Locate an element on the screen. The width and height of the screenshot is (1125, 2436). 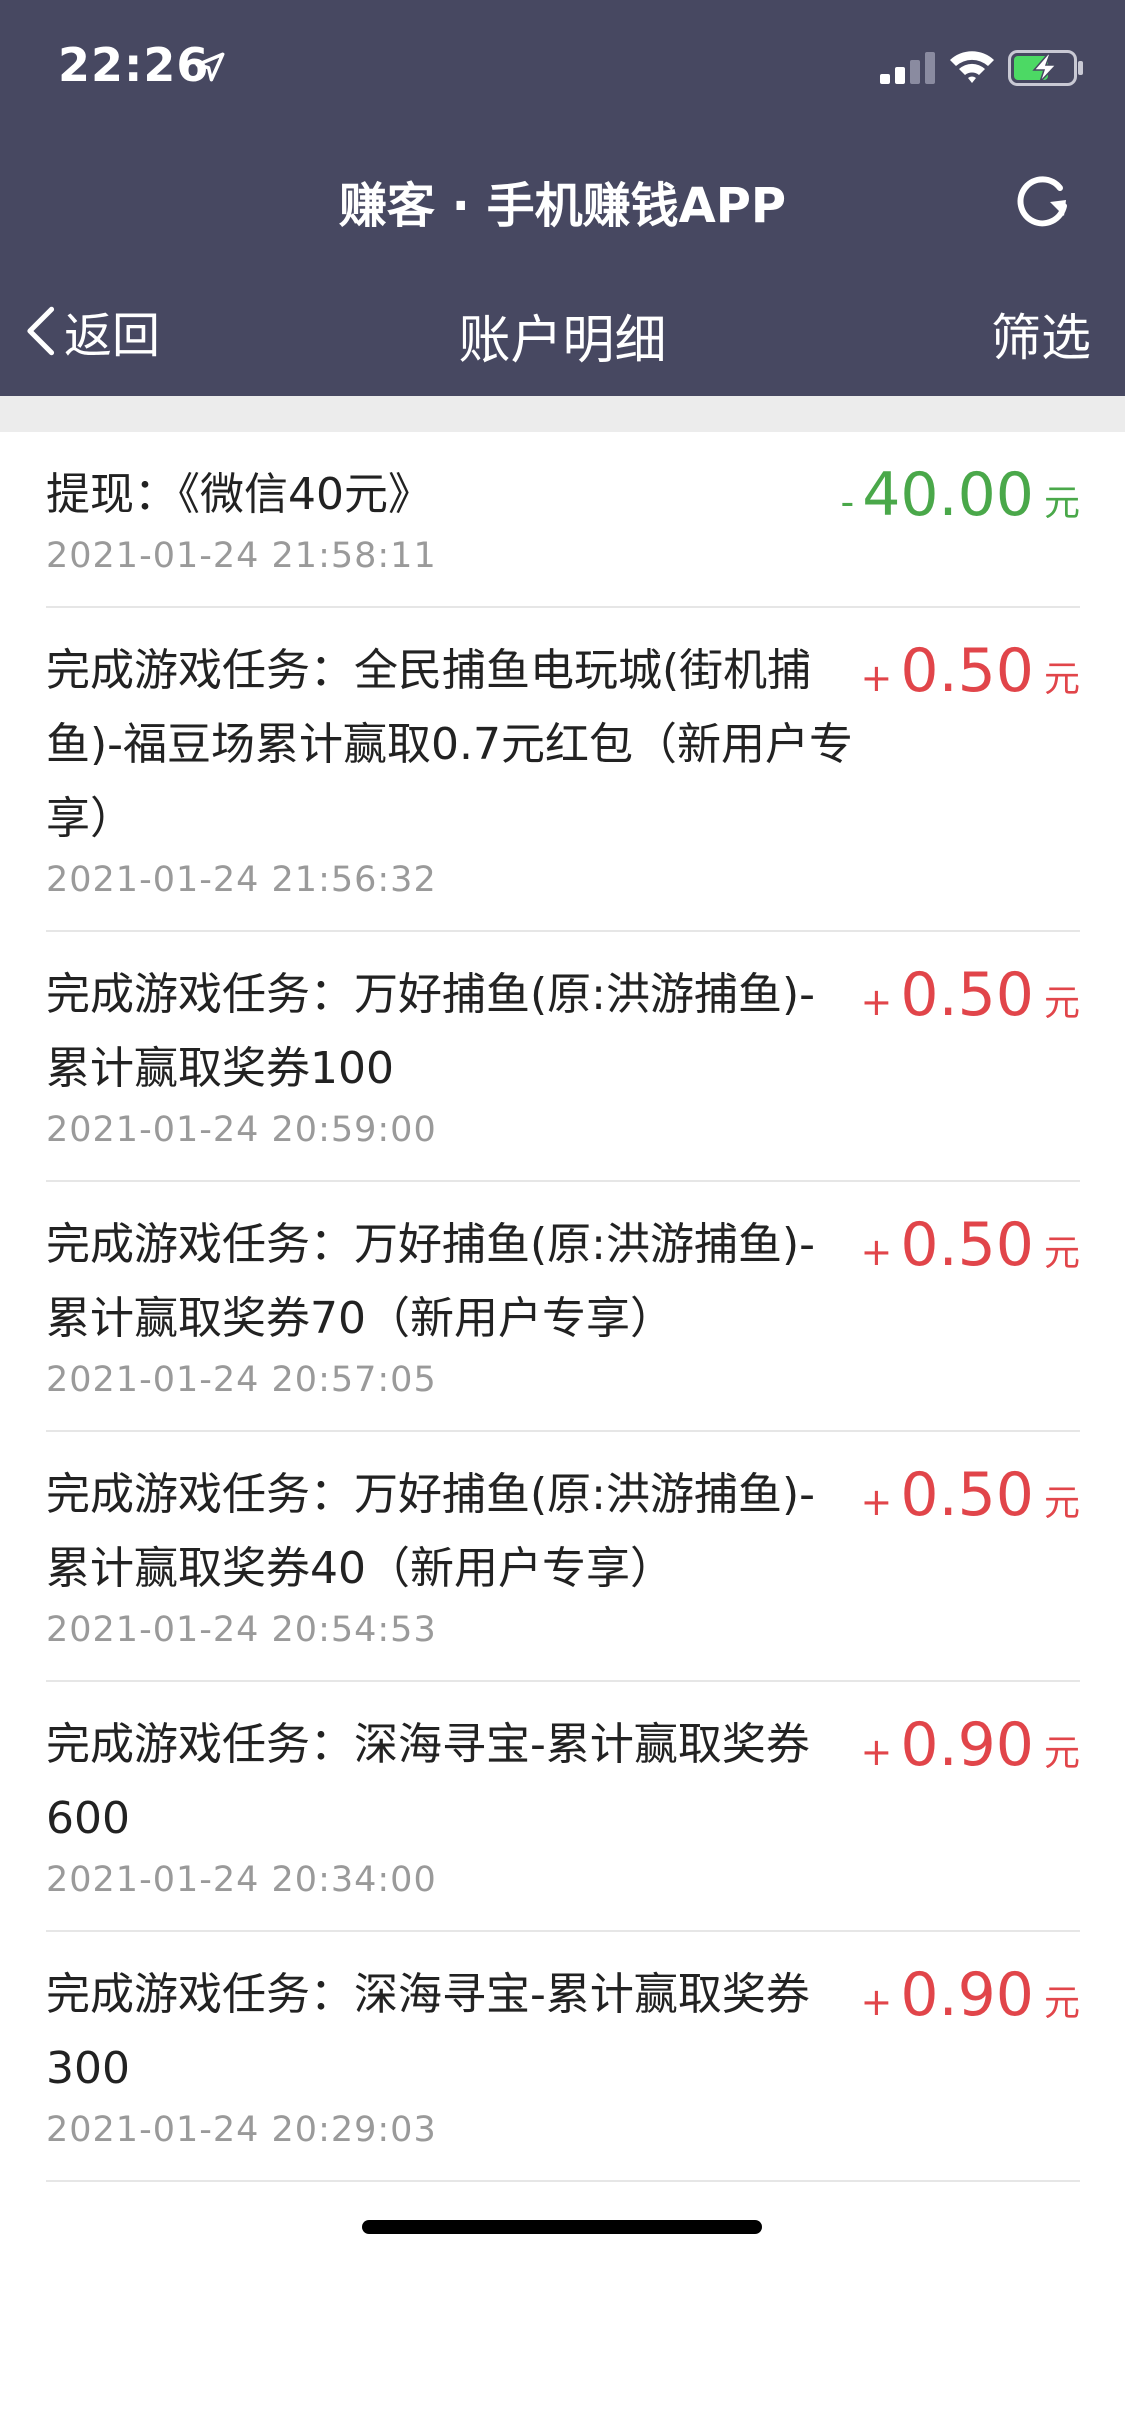
location-arrow-icon is located at coordinates (210, 67).